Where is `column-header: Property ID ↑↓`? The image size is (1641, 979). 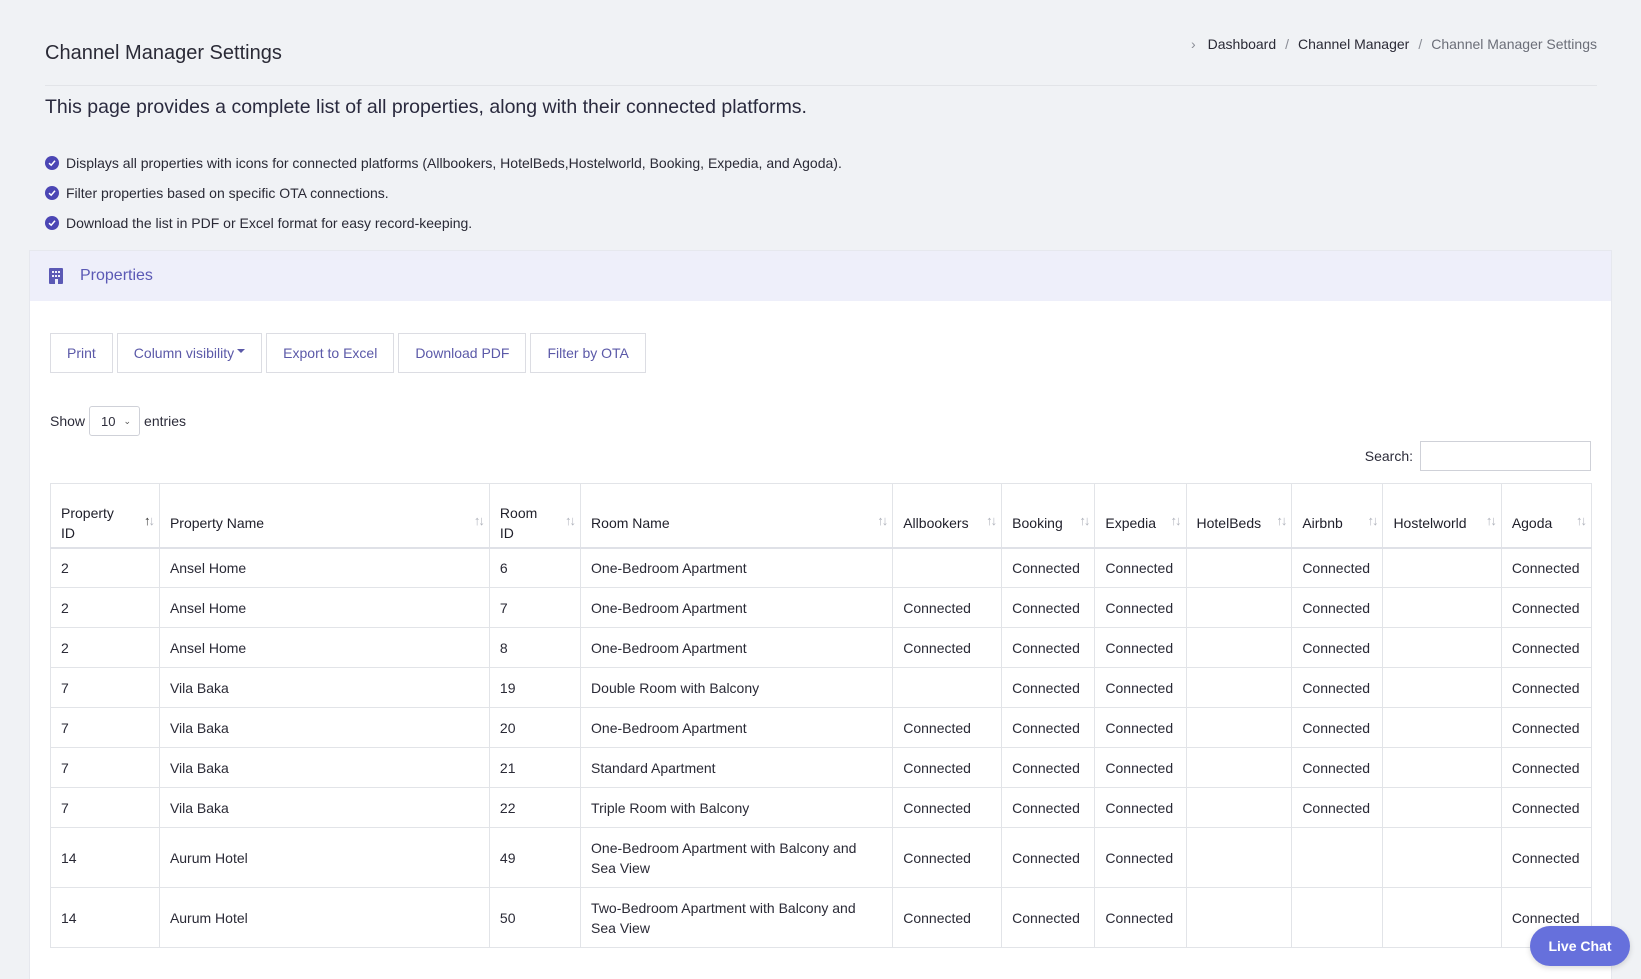 column-header: Property ID ↑↓ is located at coordinates (105, 516).